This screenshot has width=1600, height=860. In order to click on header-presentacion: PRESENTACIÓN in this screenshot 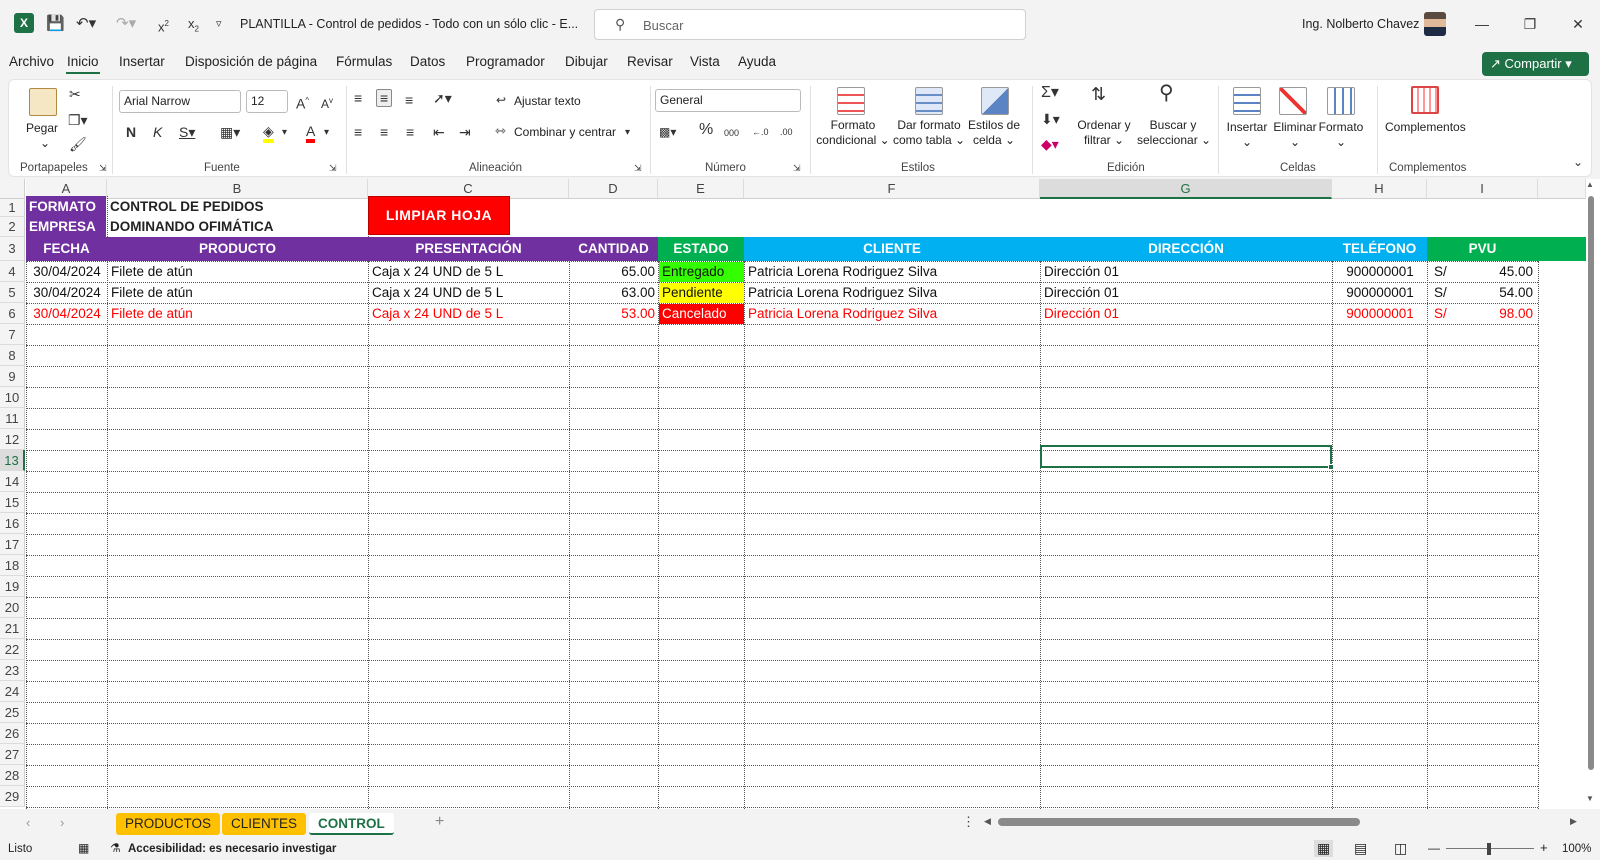, I will do `click(468, 249)`.